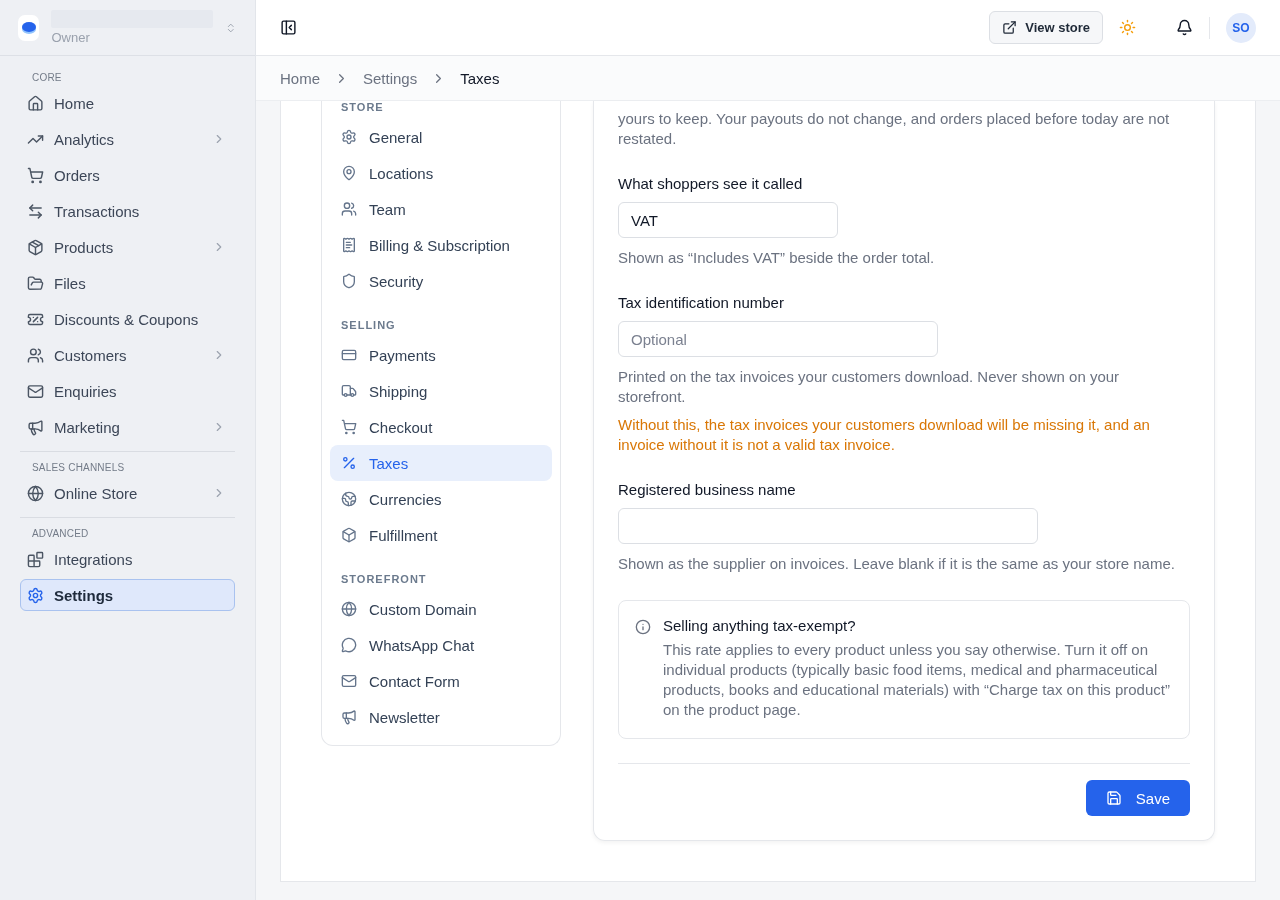 This screenshot has width=1280, height=900. I want to click on nav-item: Orders, so click(127, 175).